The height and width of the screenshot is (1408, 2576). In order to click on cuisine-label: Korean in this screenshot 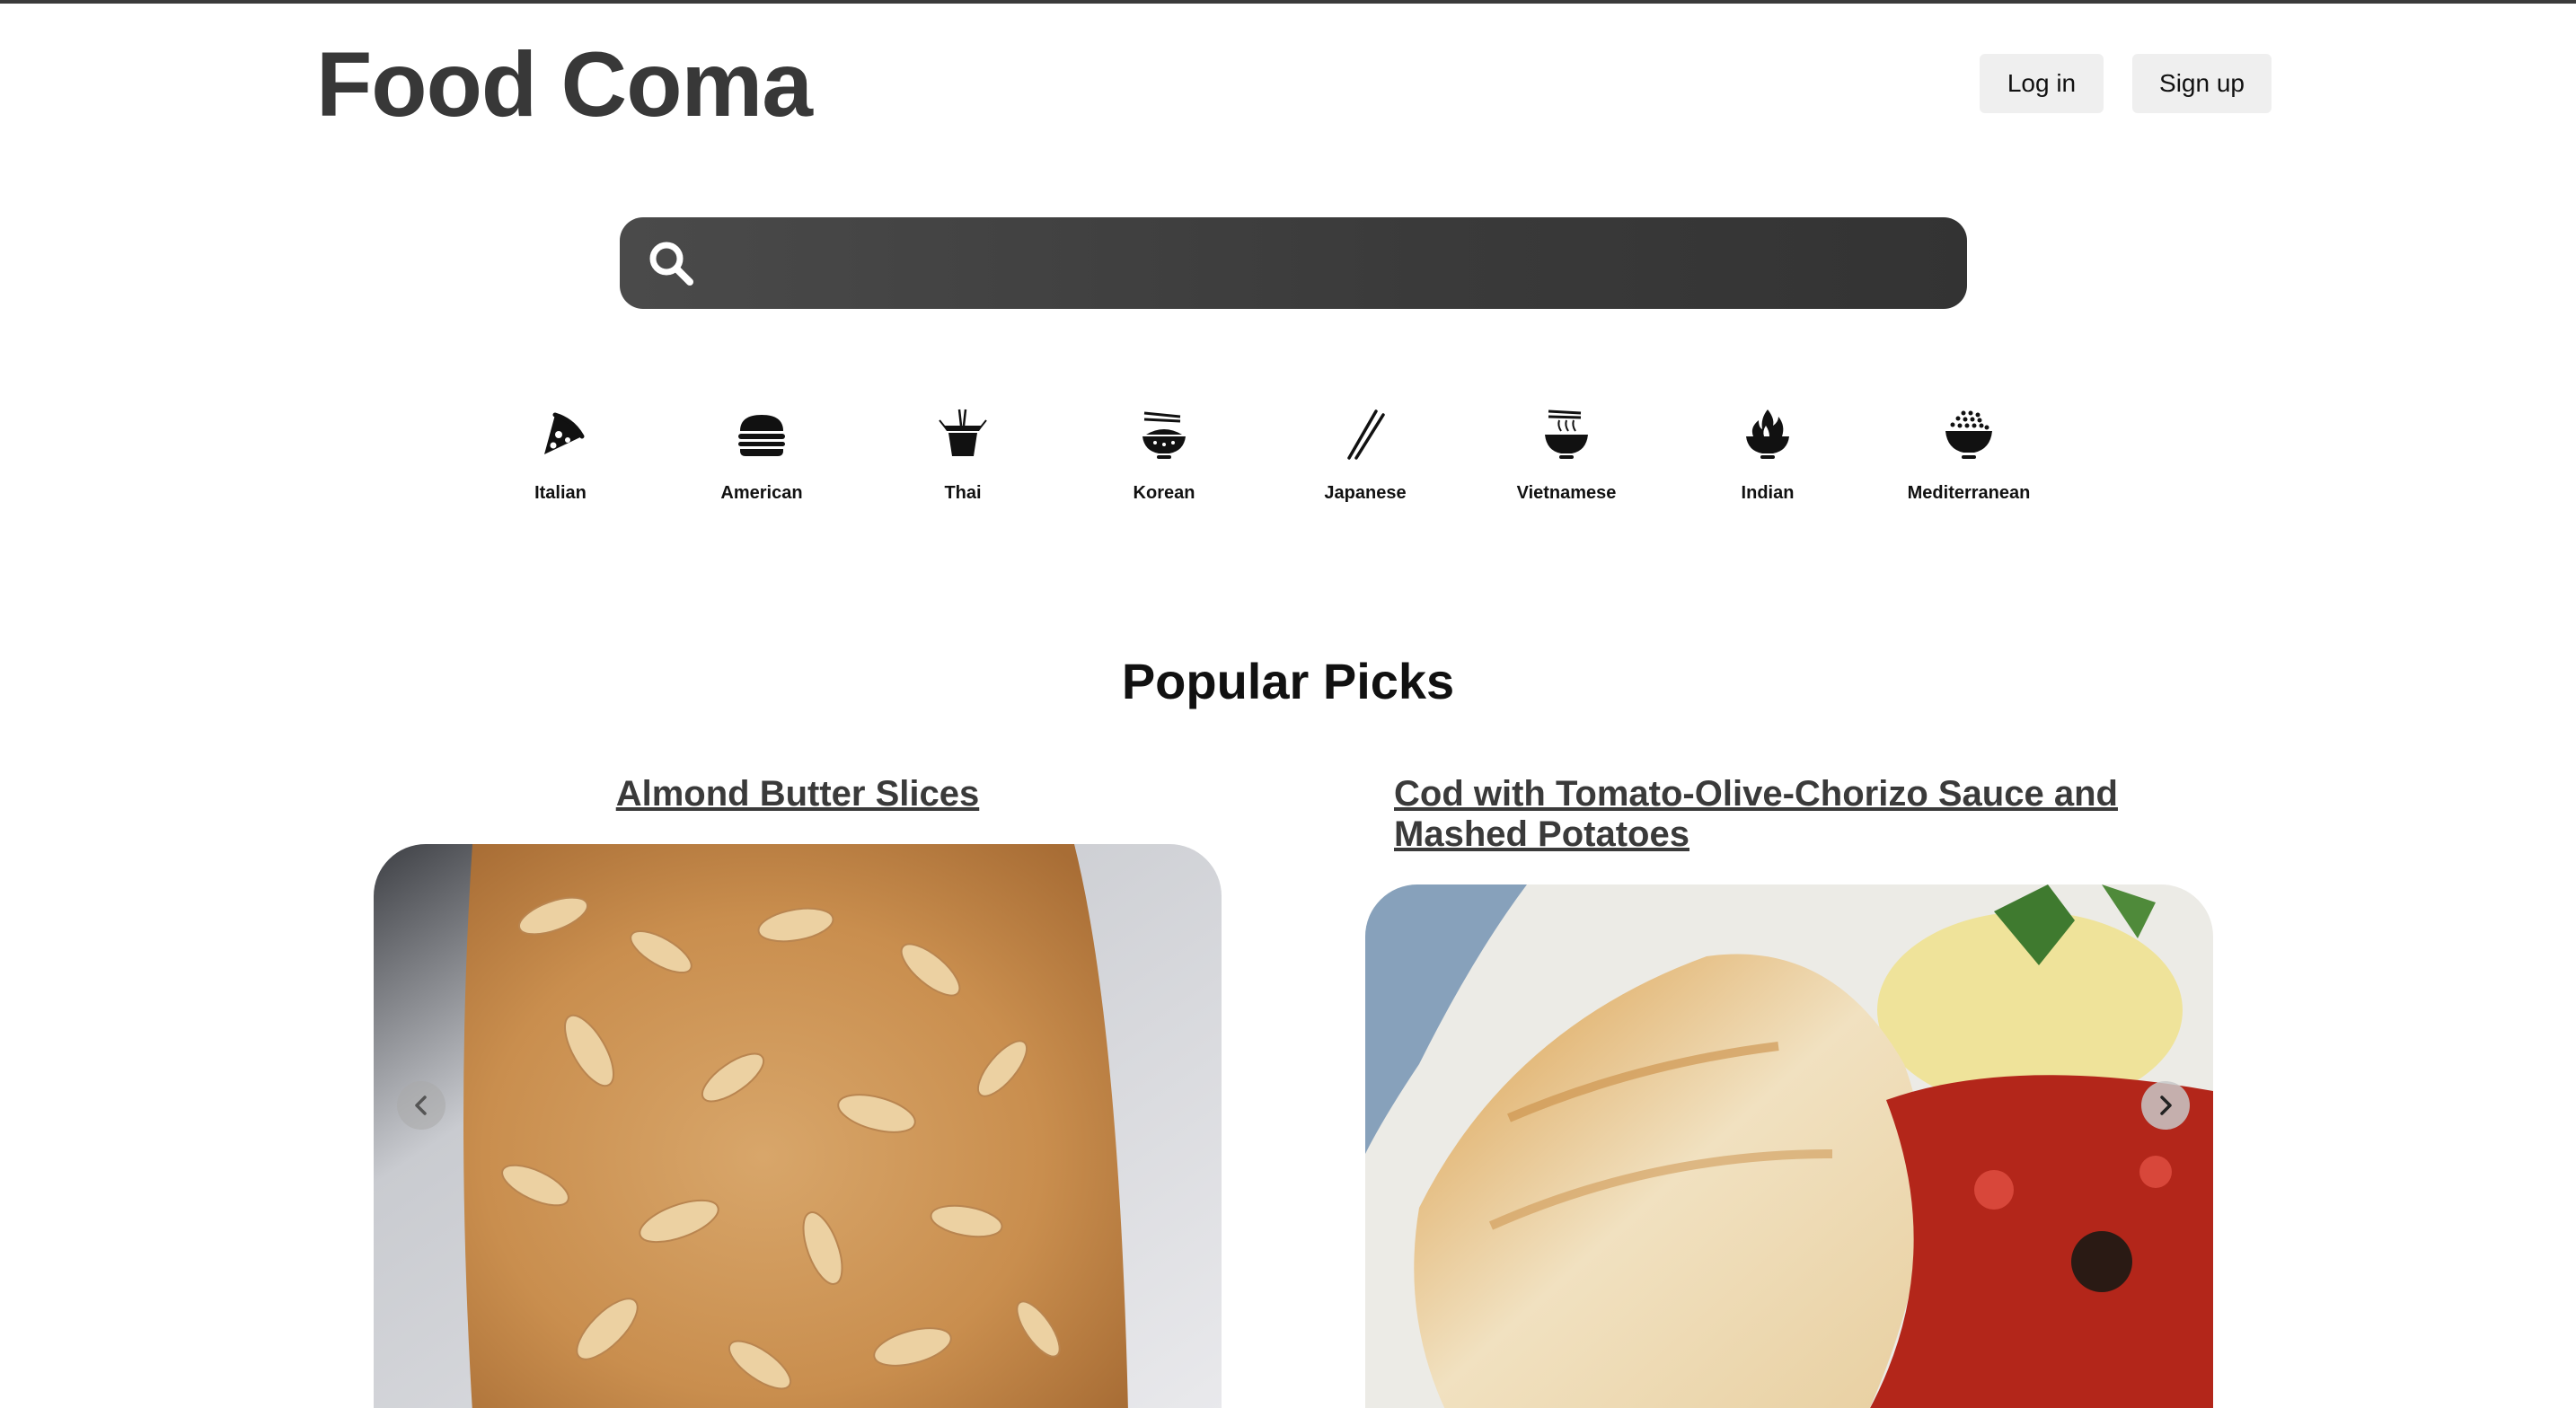, I will do `click(1164, 493)`.